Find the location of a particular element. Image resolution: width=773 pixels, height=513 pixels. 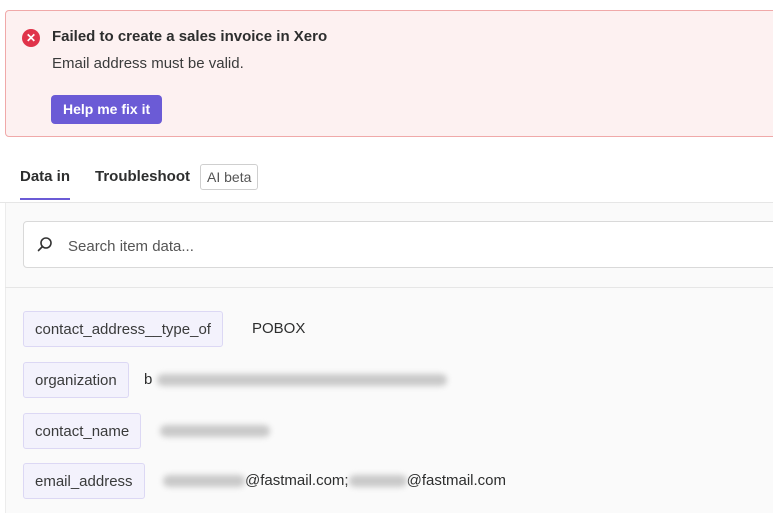

field-value: b is located at coordinates (295, 380).